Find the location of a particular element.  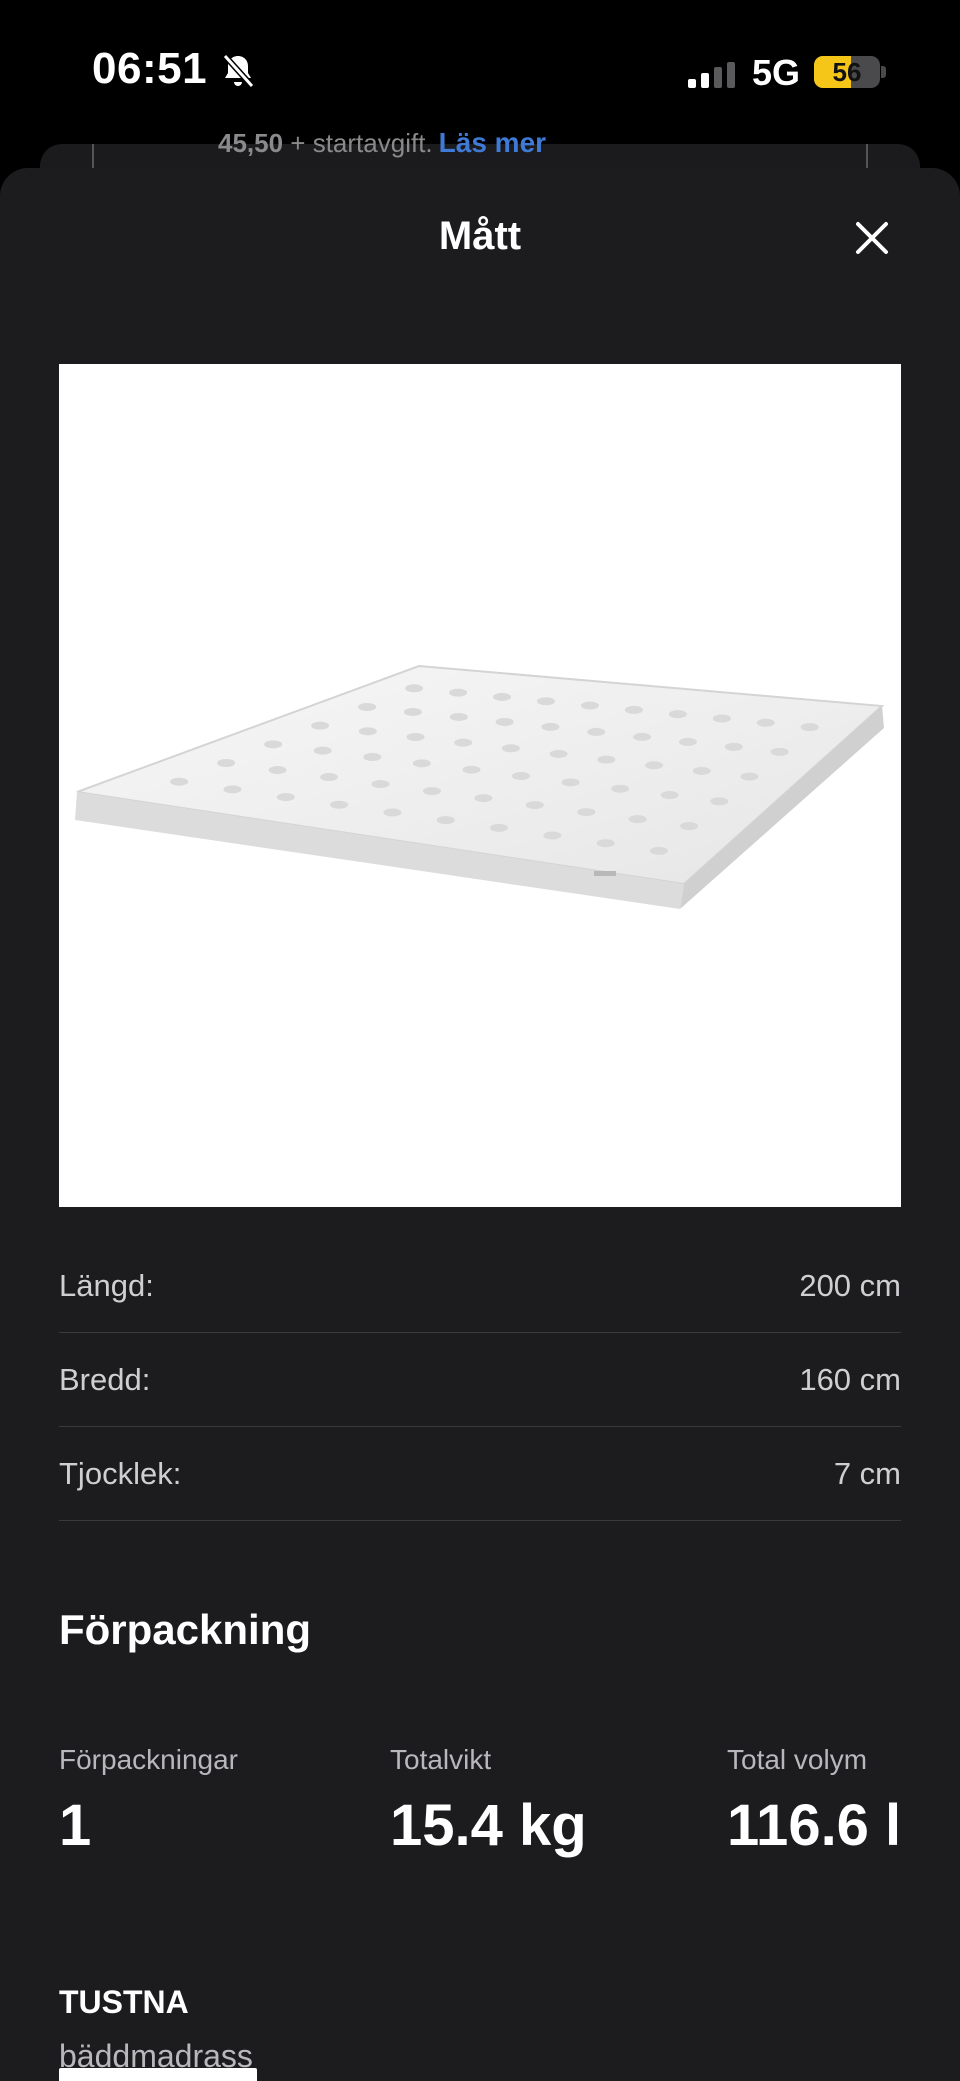

background-price-text: 45,50 + startavgift. Läs mer is located at coordinates (382, 143).